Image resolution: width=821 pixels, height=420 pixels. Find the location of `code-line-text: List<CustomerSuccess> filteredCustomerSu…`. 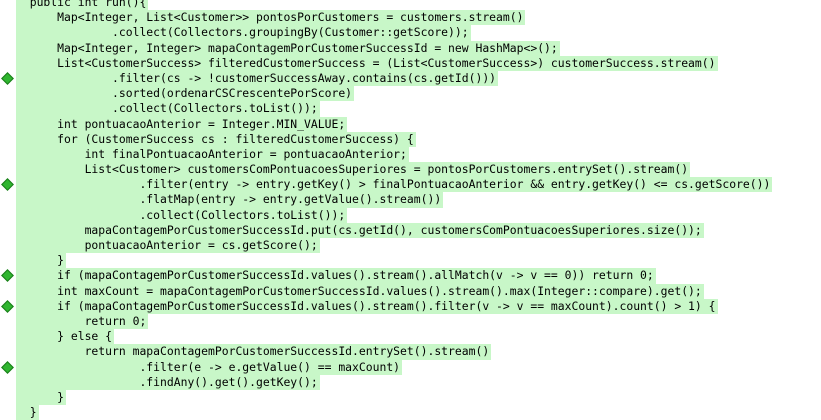

code-line-text: List<CustomerSuccess> filteredCustomerSu… is located at coordinates (367, 63).